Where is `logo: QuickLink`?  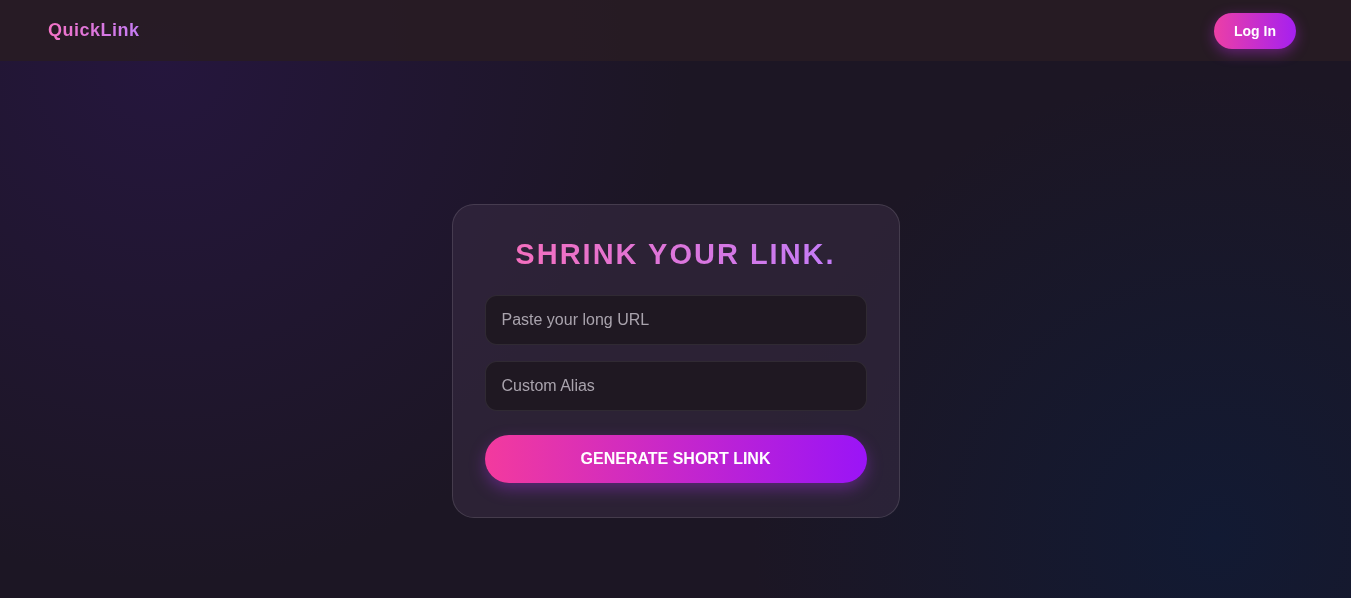
logo: QuickLink is located at coordinates (94, 30).